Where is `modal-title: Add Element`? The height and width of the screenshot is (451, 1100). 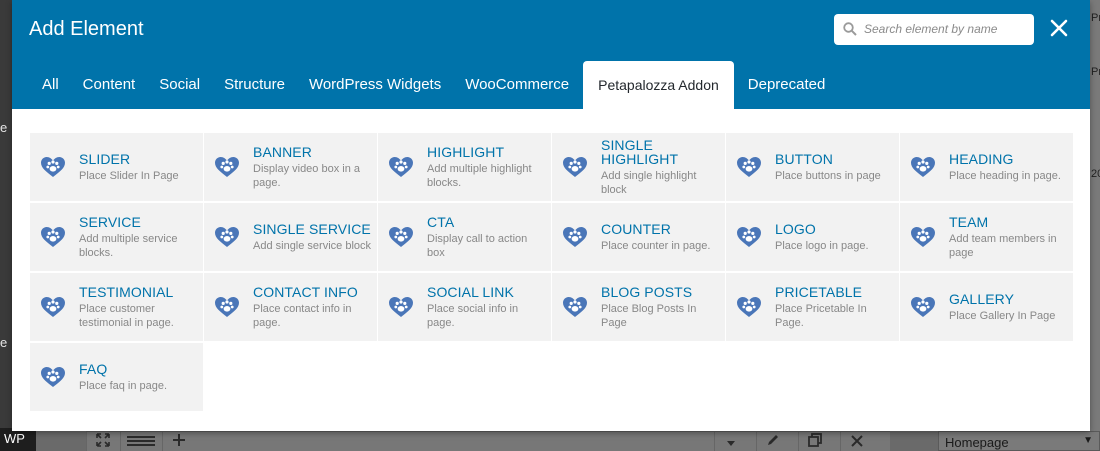
modal-title: Add Element is located at coordinates (86, 29).